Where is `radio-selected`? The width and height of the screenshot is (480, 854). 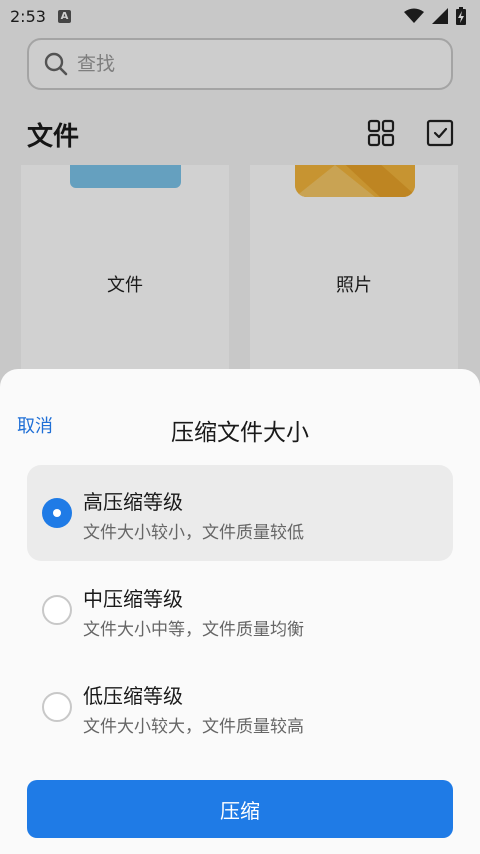
radio-selected is located at coordinates (57, 513).